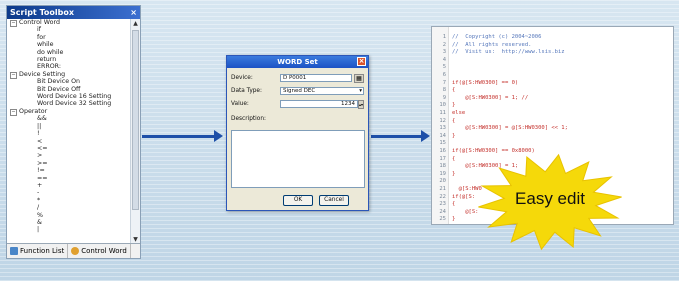 The height and width of the screenshot is (281, 679). Describe the element at coordinates (69, 74) in the screenshot. I see `tree-group: − Device Setting` at that location.